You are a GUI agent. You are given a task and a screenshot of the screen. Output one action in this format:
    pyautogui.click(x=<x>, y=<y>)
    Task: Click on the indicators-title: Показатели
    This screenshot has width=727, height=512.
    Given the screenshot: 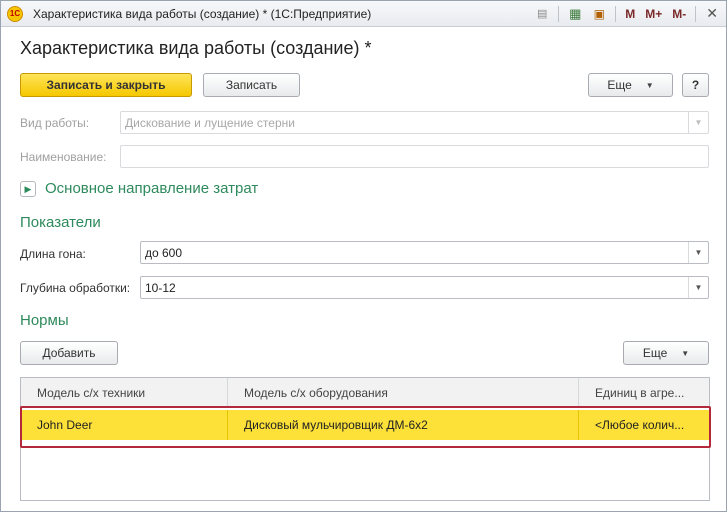 What is the action you would take?
    pyautogui.click(x=60, y=222)
    